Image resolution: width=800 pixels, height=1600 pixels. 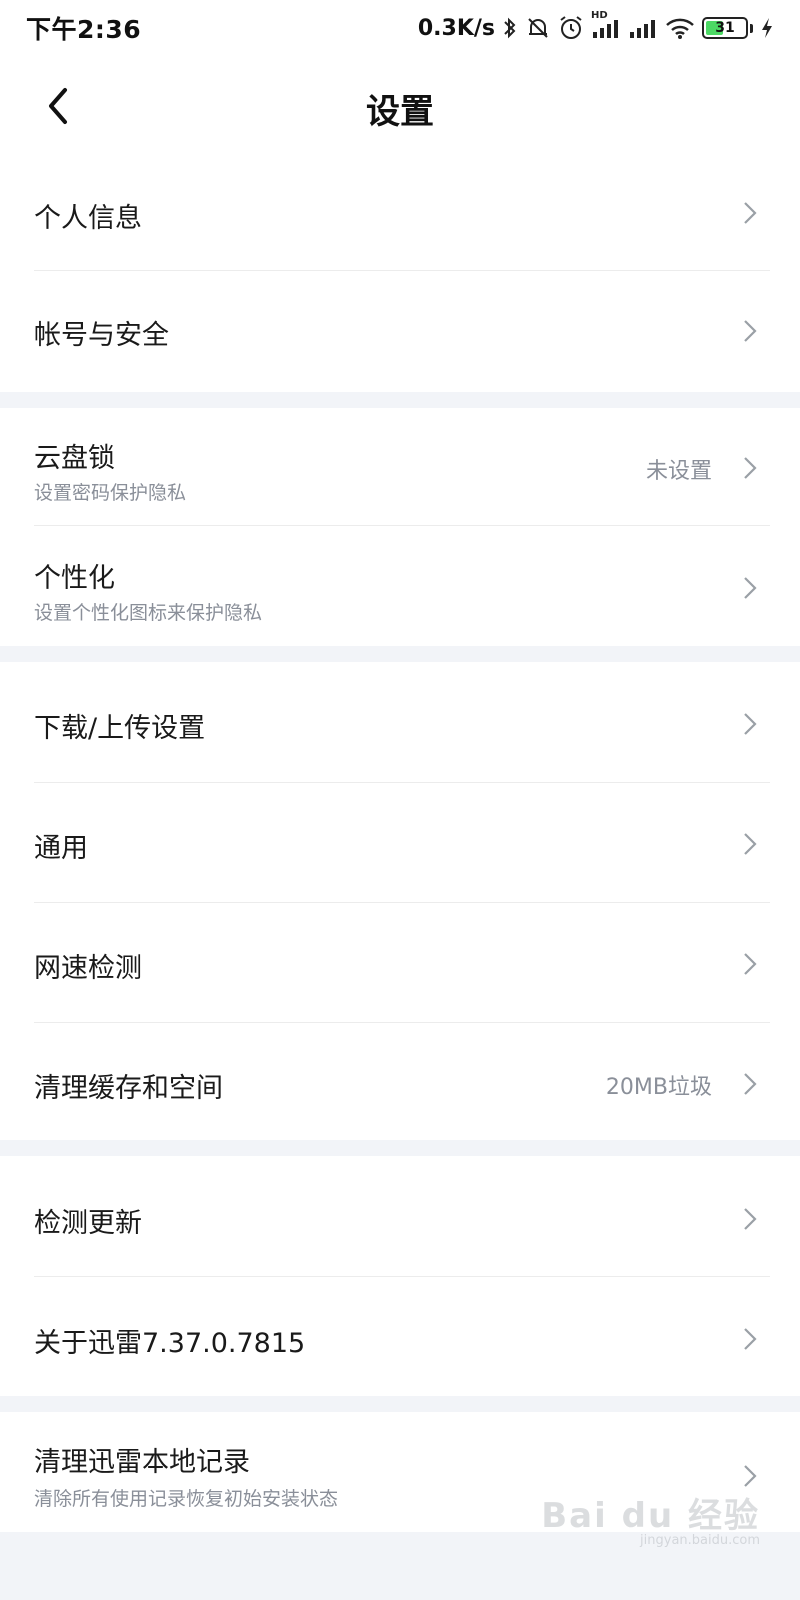 What do you see at coordinates (680, 28) in the screenshot?
I see `wifi-icon` at bounding box center [680, 28].